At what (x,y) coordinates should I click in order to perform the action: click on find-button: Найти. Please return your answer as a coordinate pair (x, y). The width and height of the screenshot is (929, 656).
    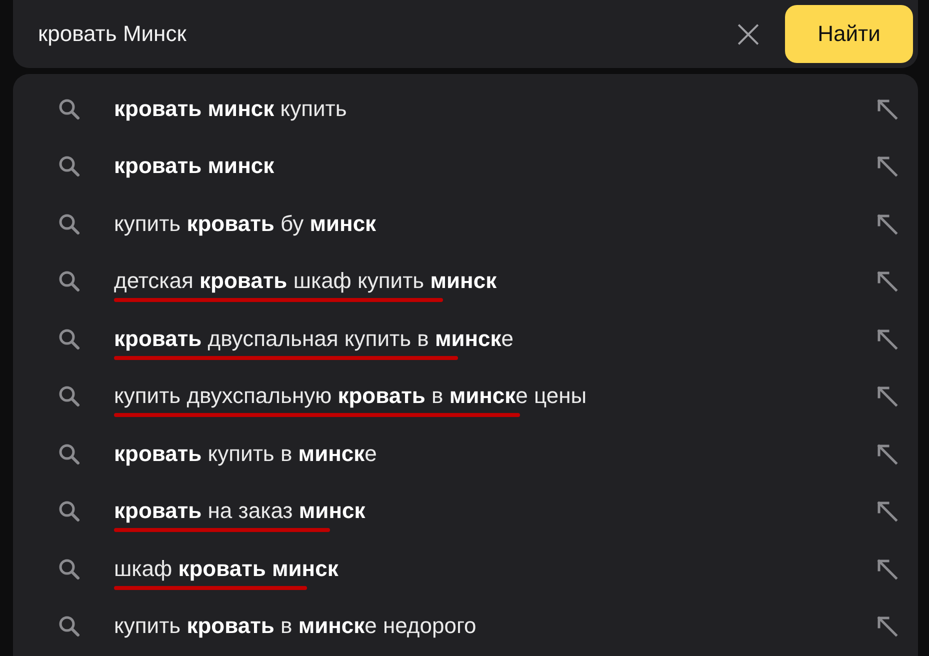
    Looking at the image, I should click on (849, 34).